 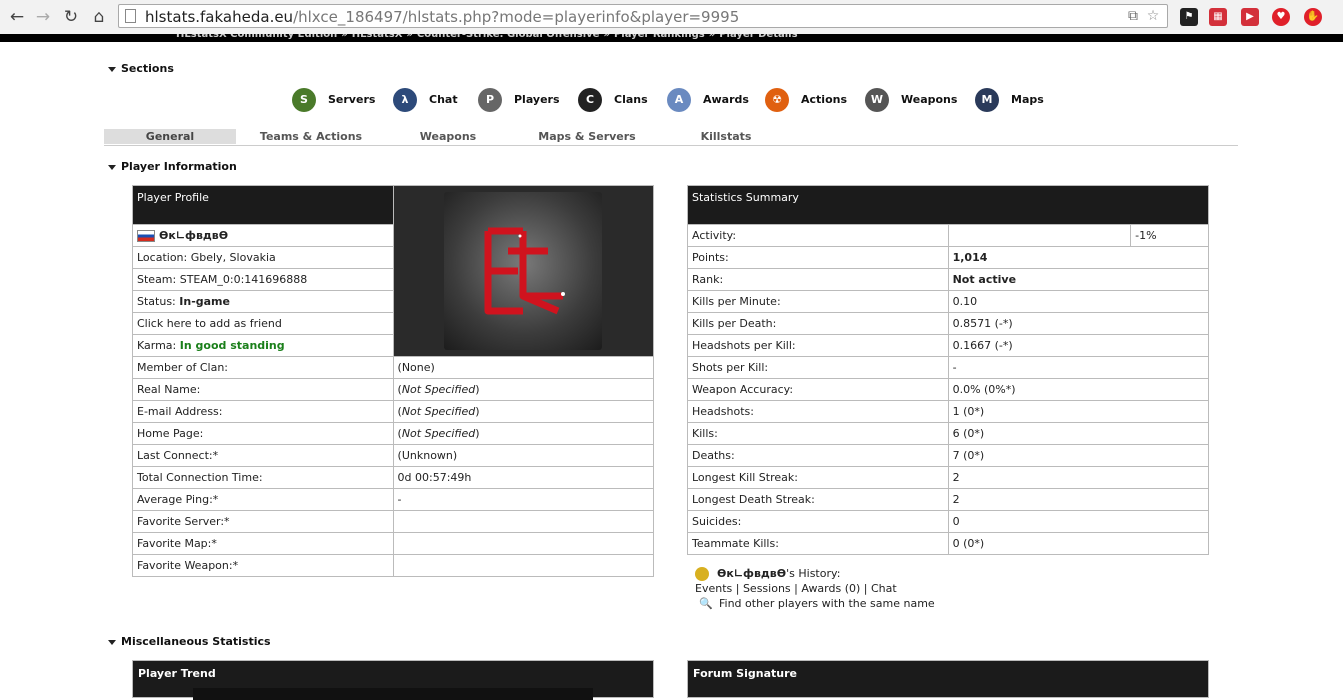 I want to click on activity-value: -1%, so click(x=1169, y=235).